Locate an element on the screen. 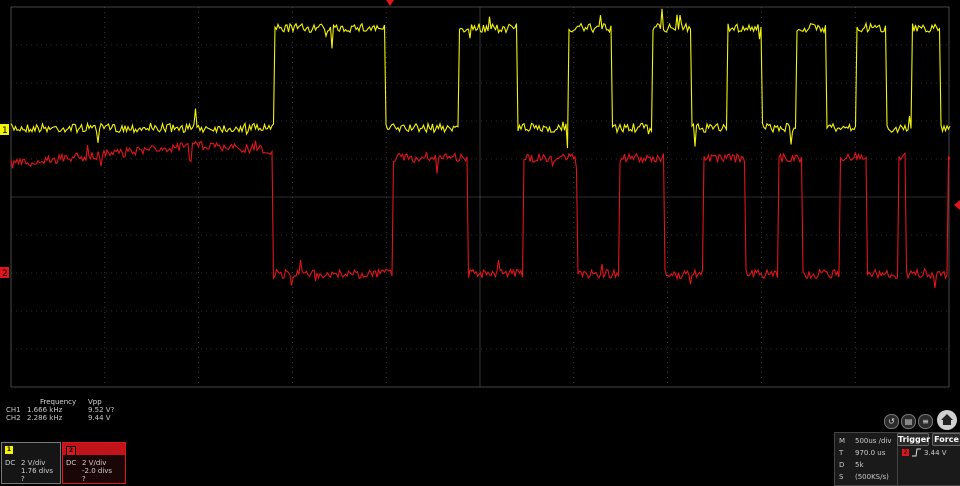 The image size is (960, 486). meas-ch1-vpp: 9.52 V? is located at coordinates (101, 410).